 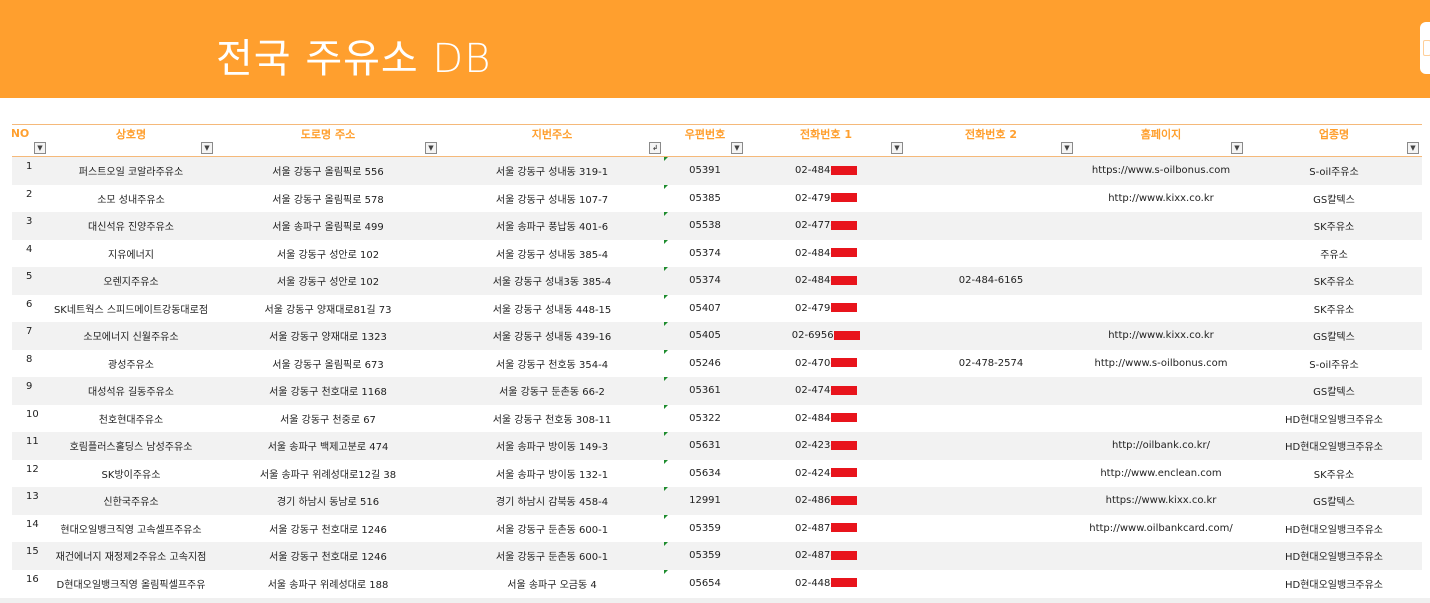 I want to click on cell-name: 광성주유소, so click(x=131, y=363).